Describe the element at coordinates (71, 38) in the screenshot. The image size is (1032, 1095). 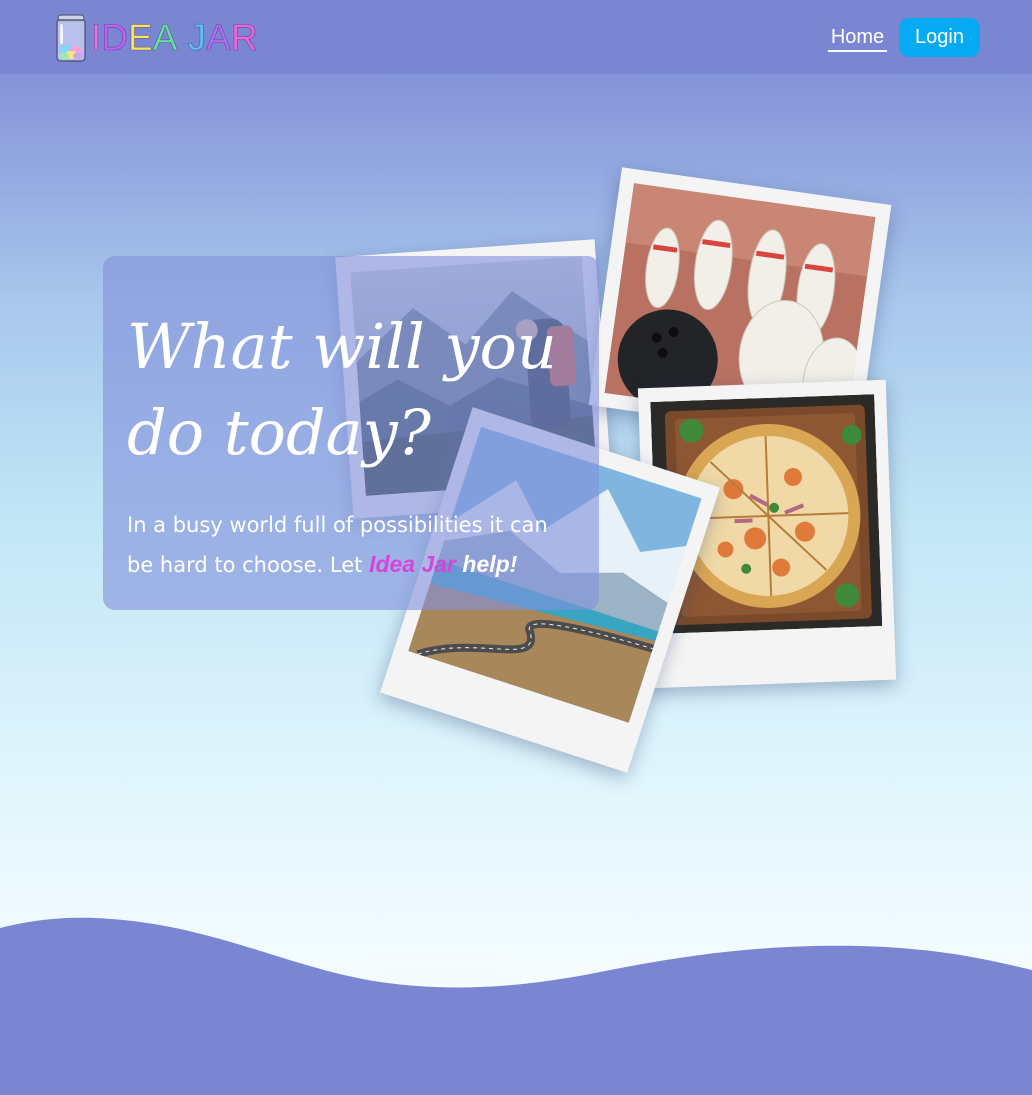
I see `jar-icon` at that location.